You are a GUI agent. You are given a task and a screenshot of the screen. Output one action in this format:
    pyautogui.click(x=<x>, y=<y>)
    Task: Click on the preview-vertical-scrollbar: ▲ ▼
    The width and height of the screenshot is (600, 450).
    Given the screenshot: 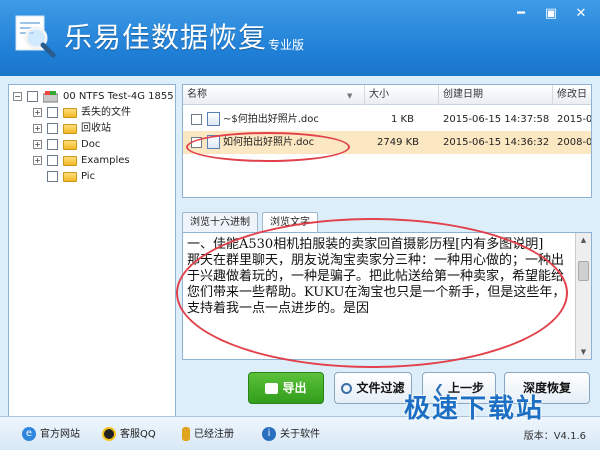 What is the action you would take?
    pyautogui.click(x=583, y=296)
    